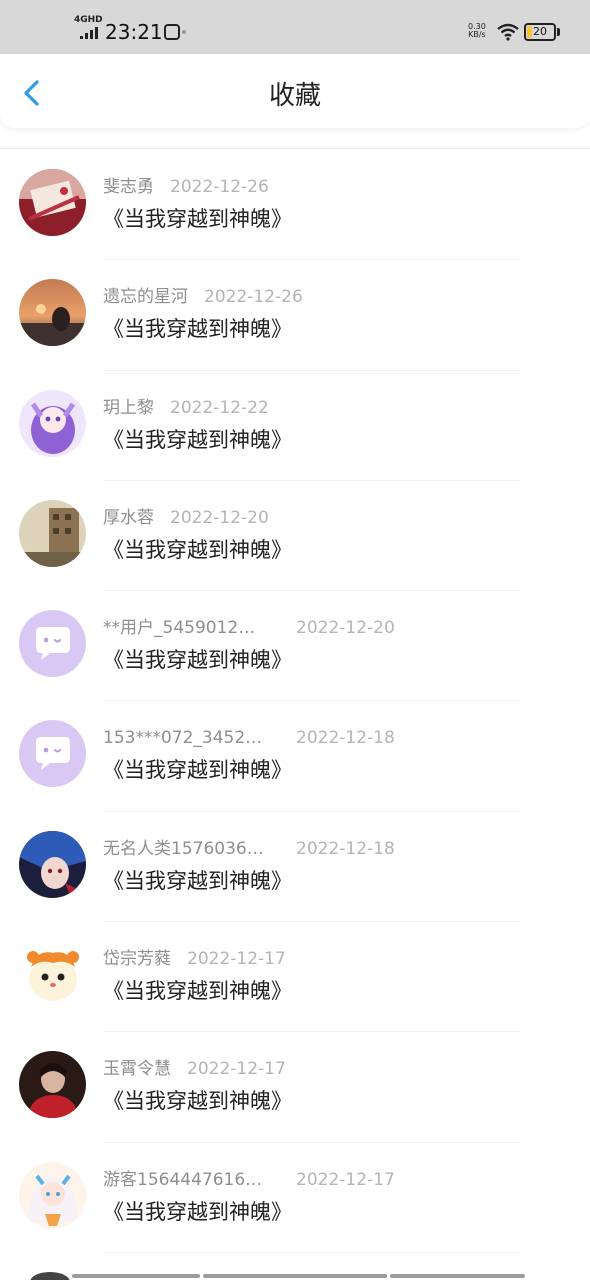 Image resolution: width=590 pixels, height=1280 pixels. I want to click on network-speed: 0.30 KB/s, so click(477, 31).